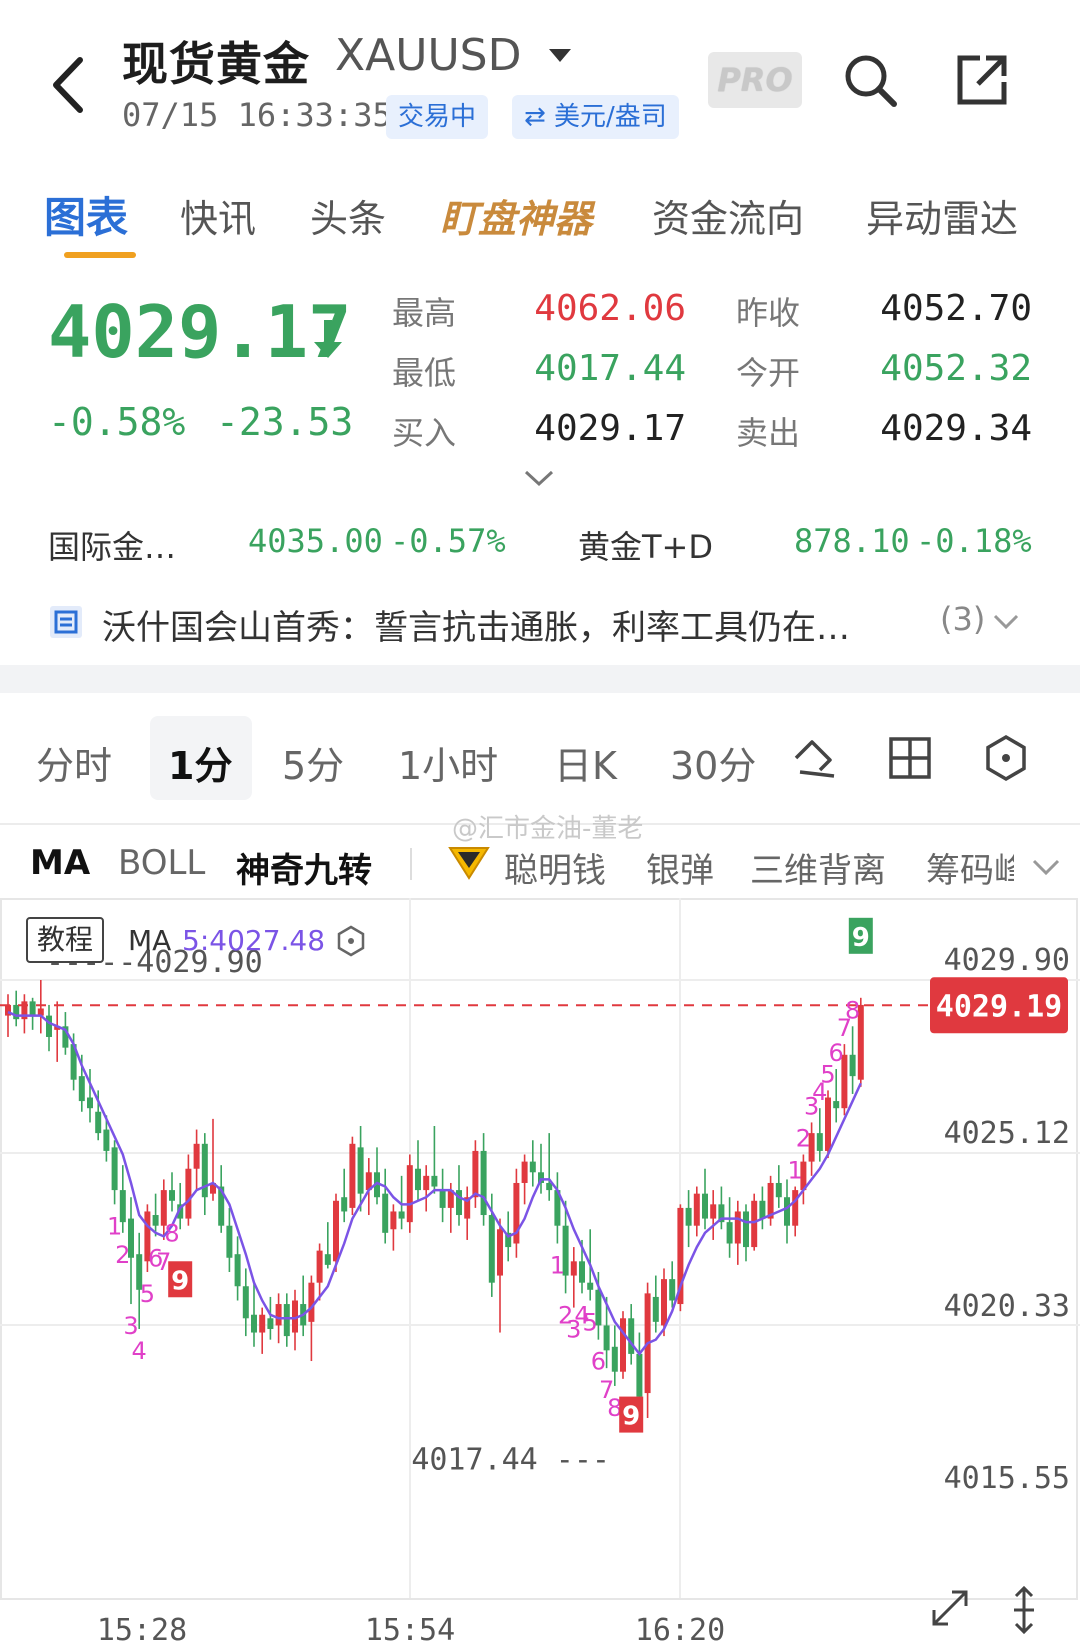  What do you see at coordinates (999, 1006) in the screenshot?
I see `current-price-label: 4029.19` at bounding box center [999, 1006].